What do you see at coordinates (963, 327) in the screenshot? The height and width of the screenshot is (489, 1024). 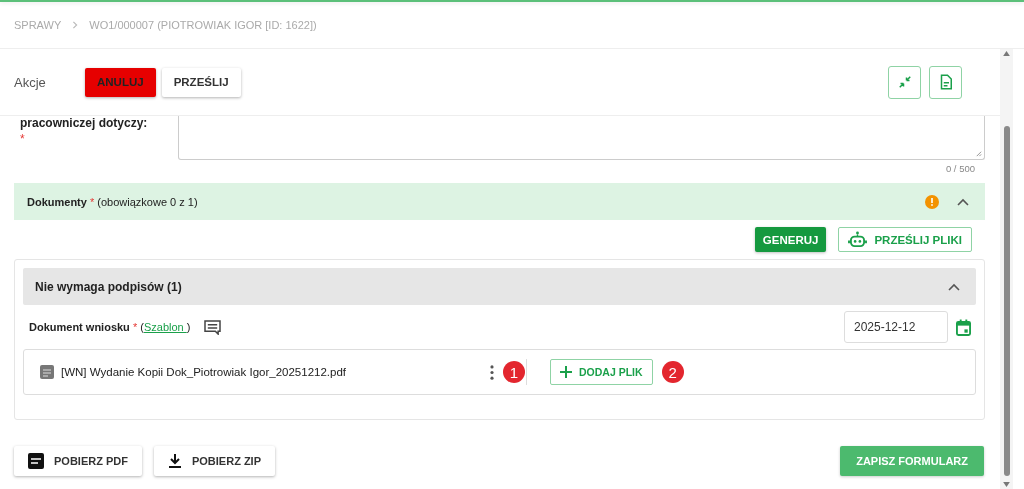 I see `calendar-icon` at bounding box center [963, 327].